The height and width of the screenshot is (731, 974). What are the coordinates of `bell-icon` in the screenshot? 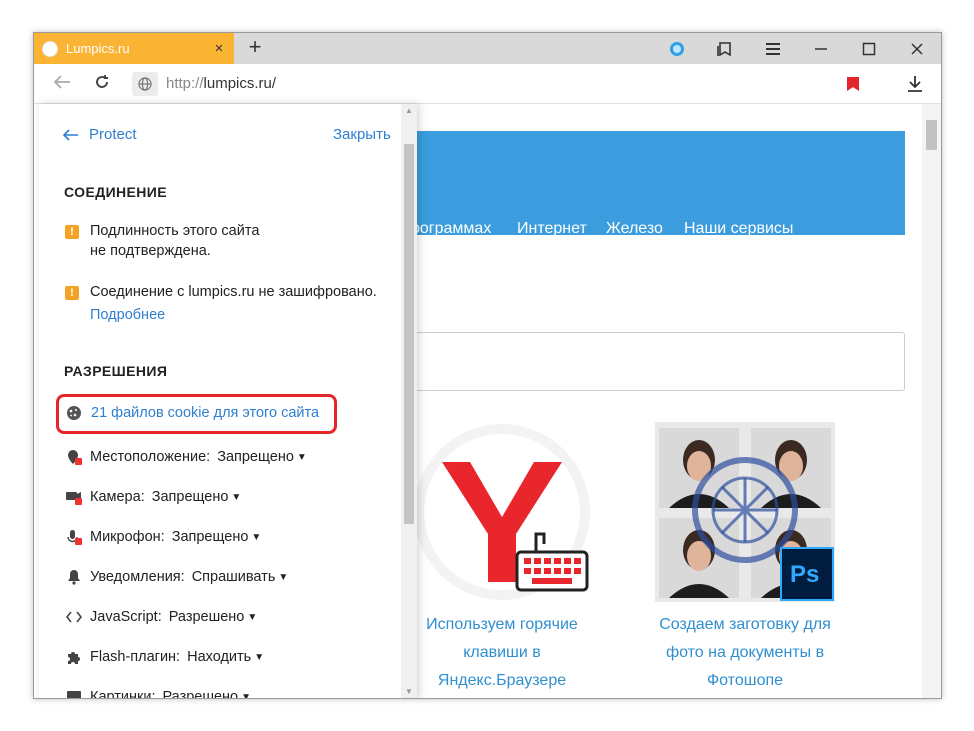 It's located at (74, 577).